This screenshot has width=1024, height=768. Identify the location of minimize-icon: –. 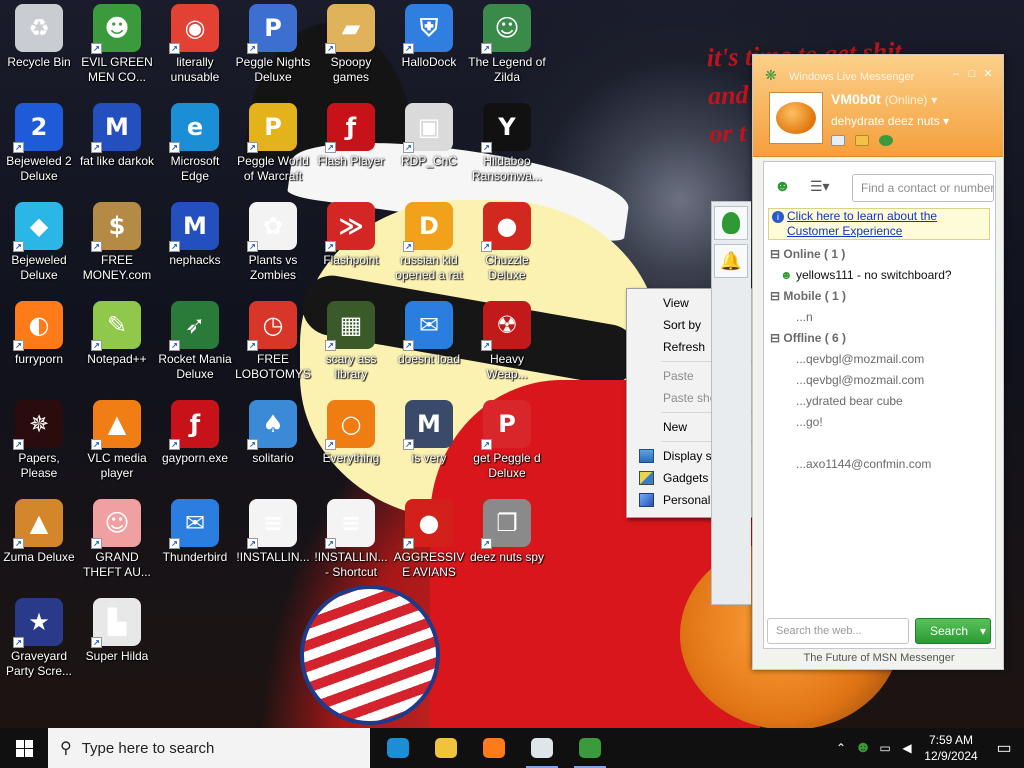
(956, 74).